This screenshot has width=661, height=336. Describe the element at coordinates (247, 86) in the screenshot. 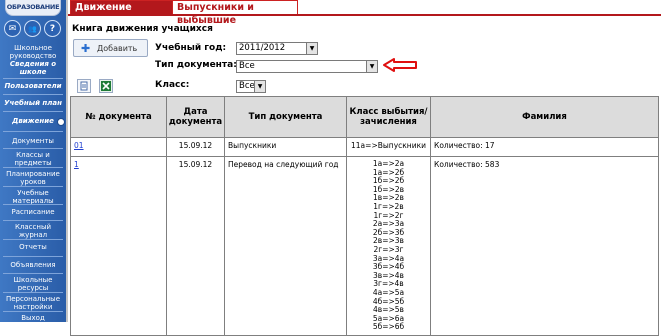

I see `class-select-value: Все` at that location.